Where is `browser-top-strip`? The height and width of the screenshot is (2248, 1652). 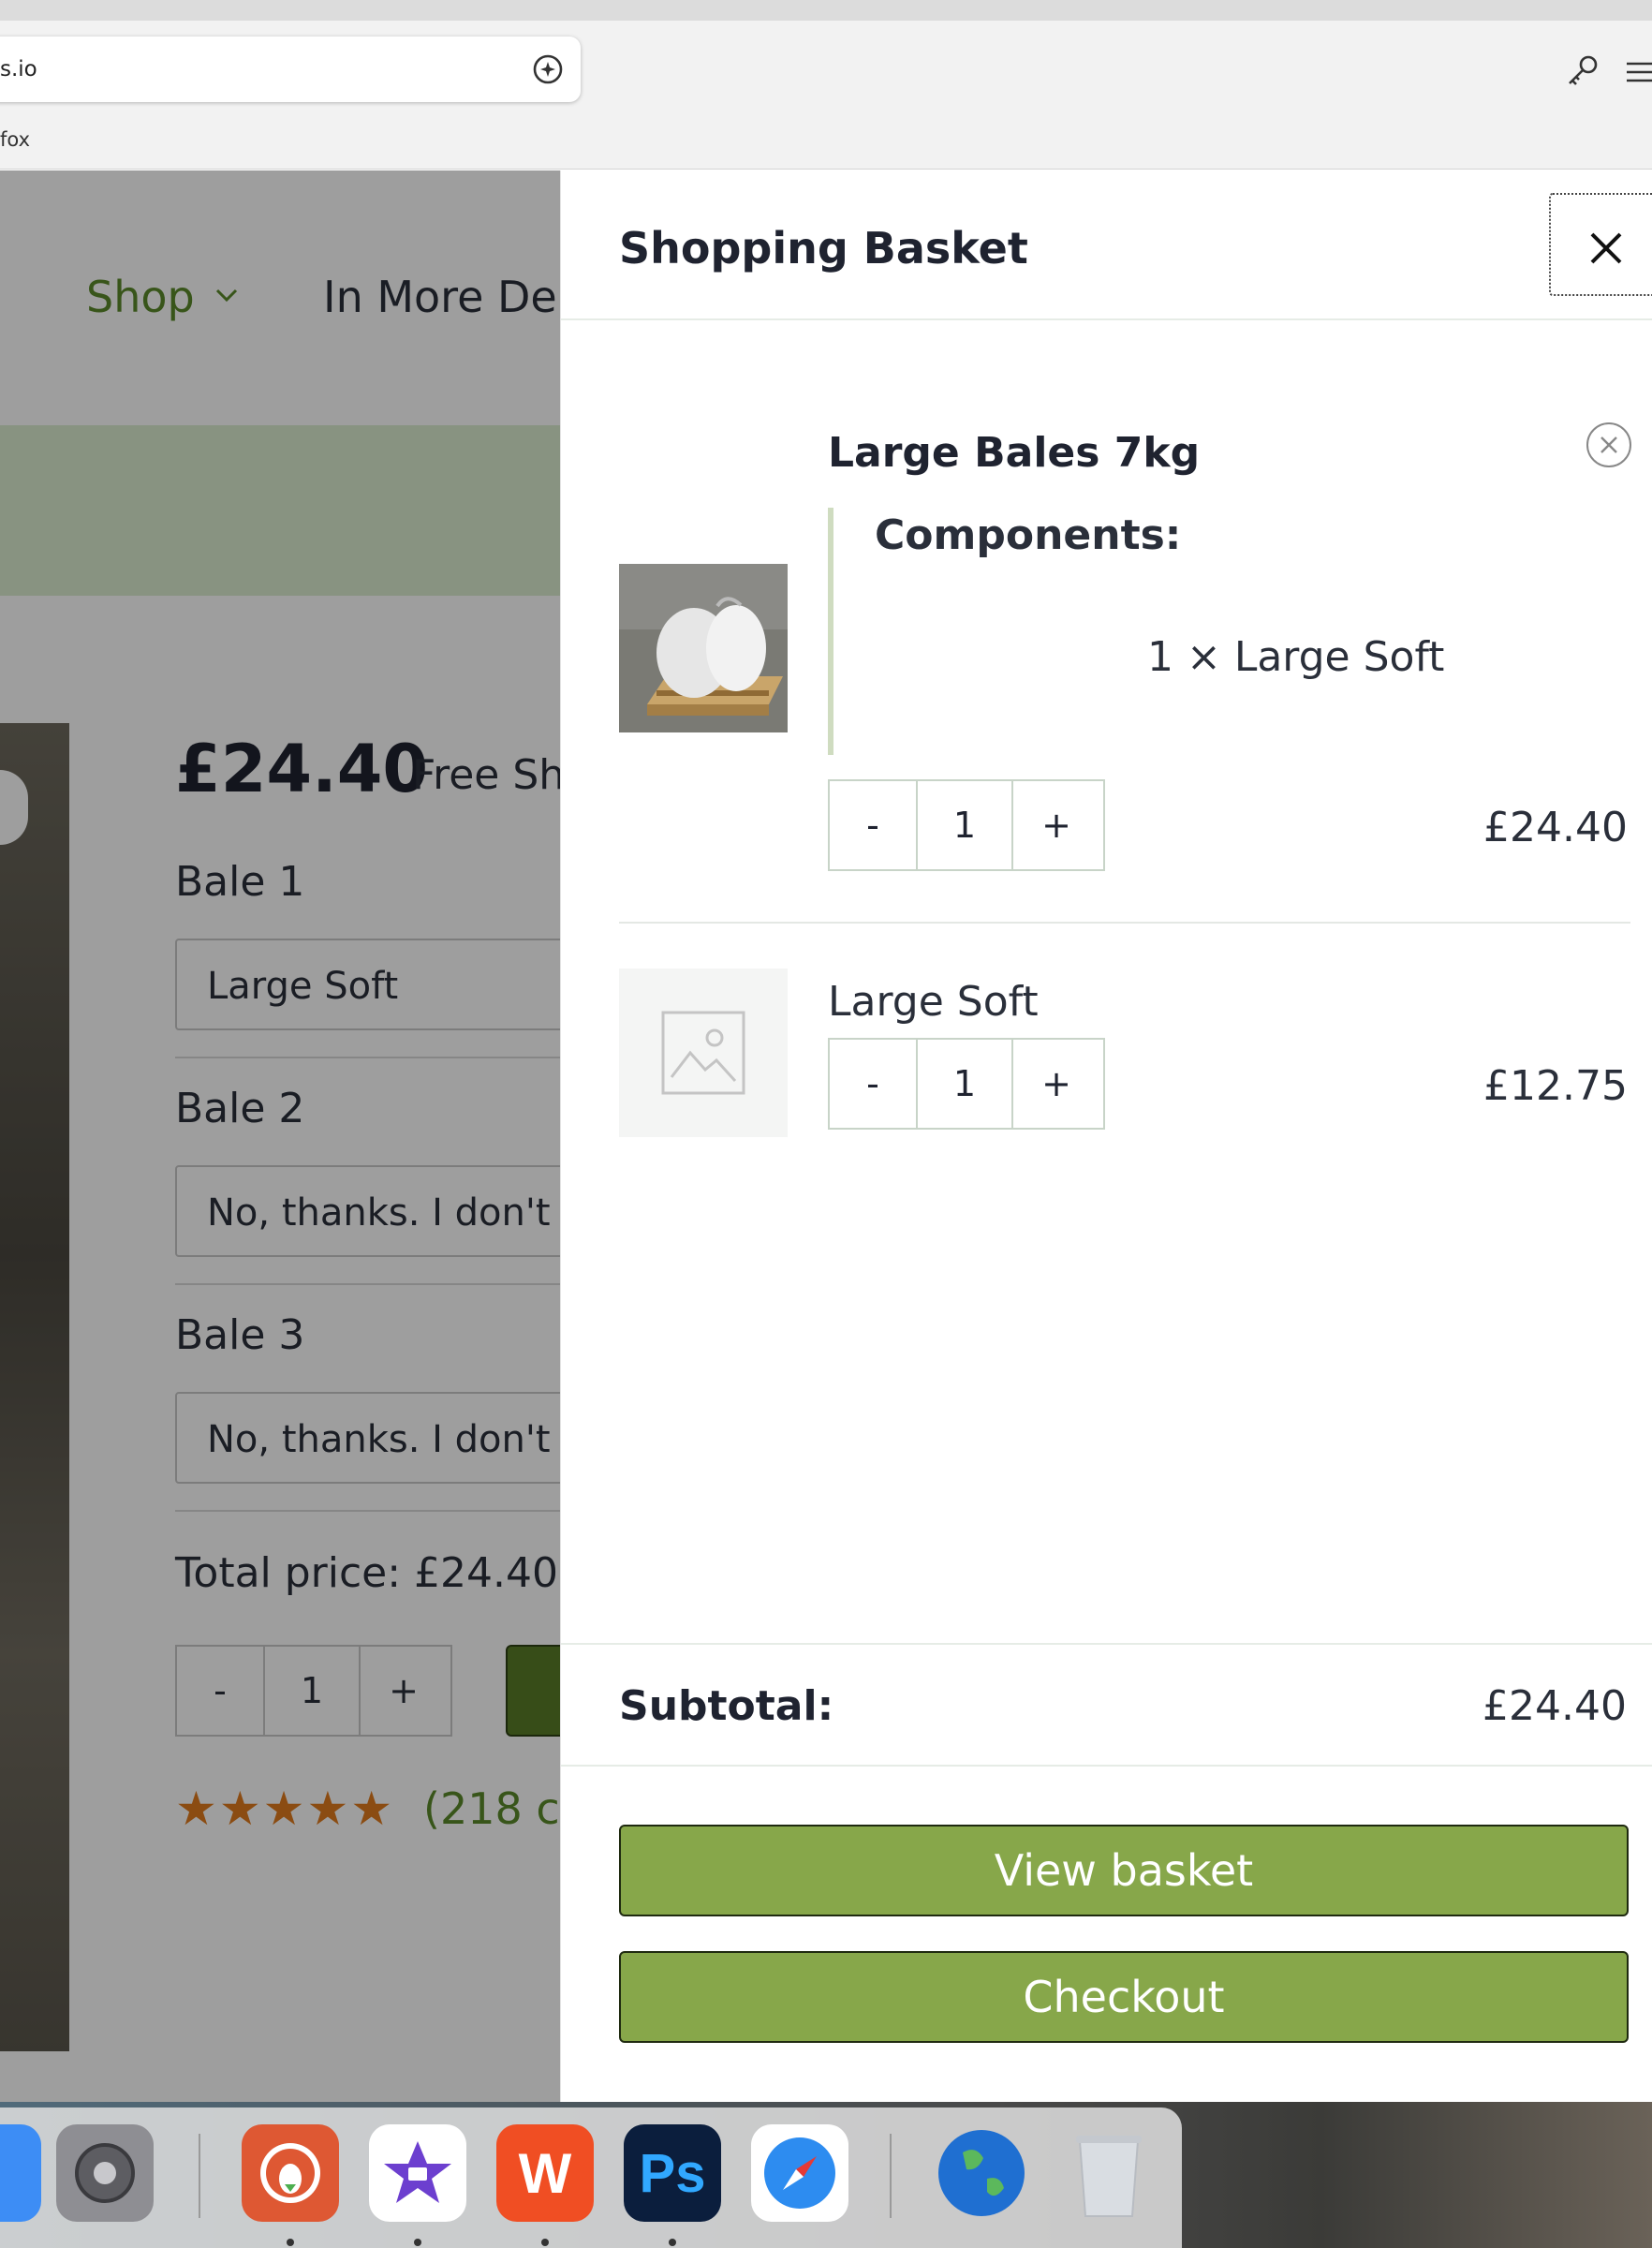 browser-top-strip is located at coordinates (826, 10).